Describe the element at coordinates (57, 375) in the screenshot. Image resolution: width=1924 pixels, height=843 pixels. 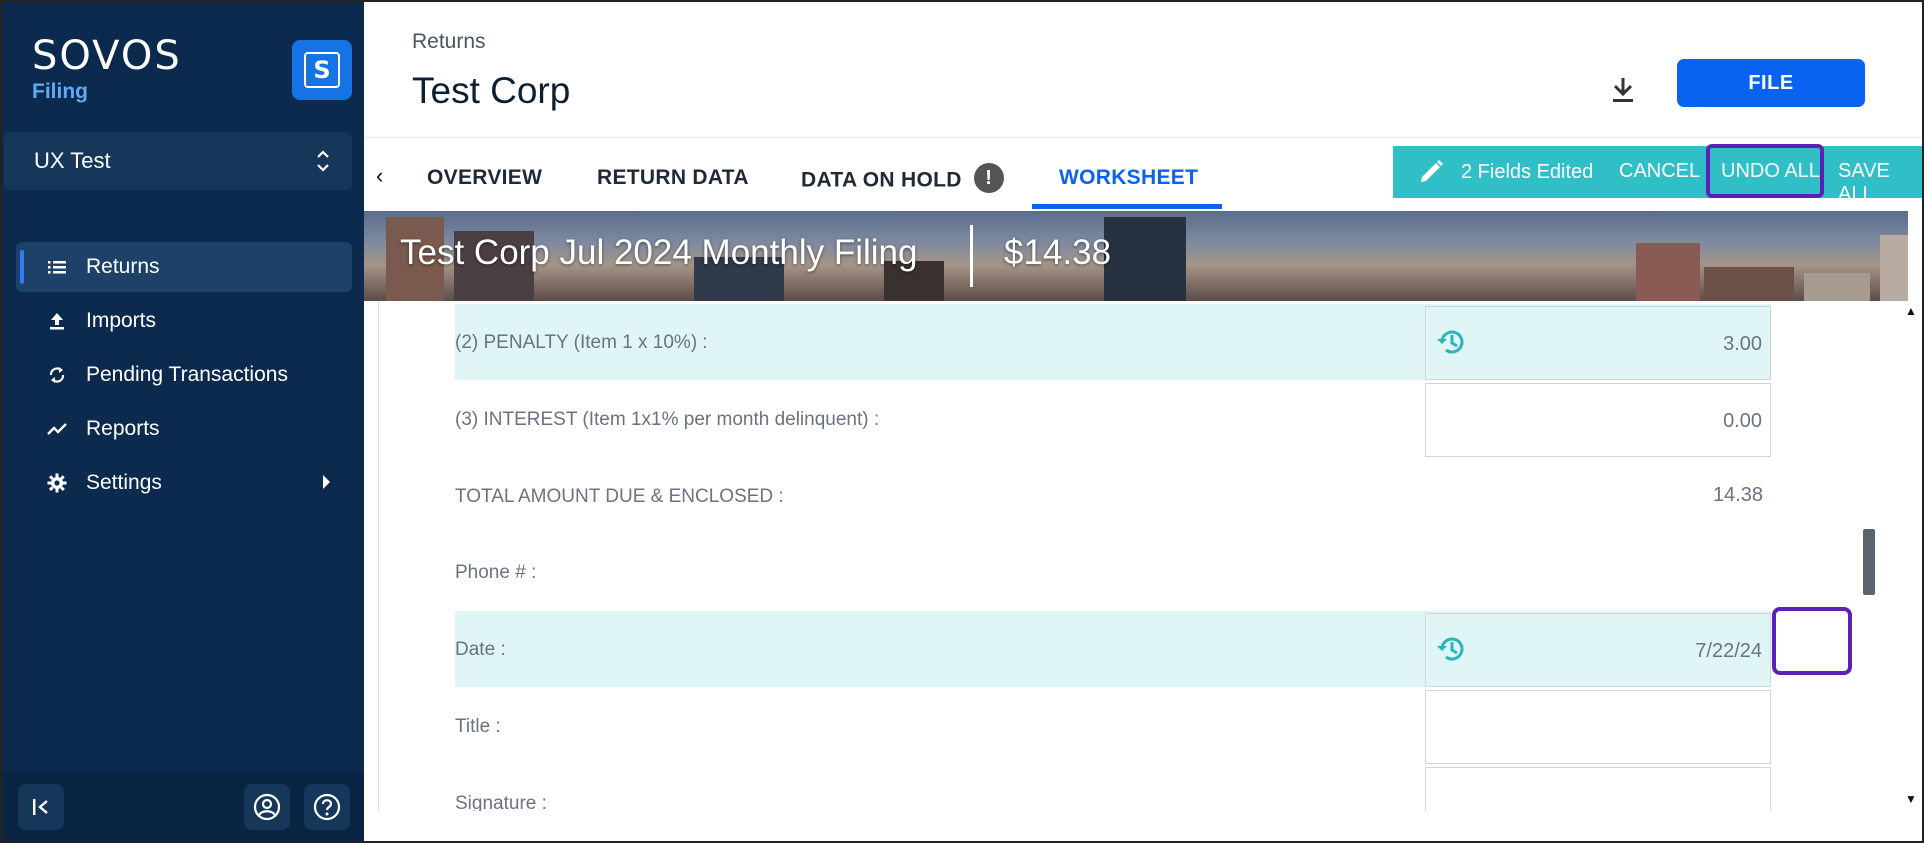
I see `sync-icon` at that location.